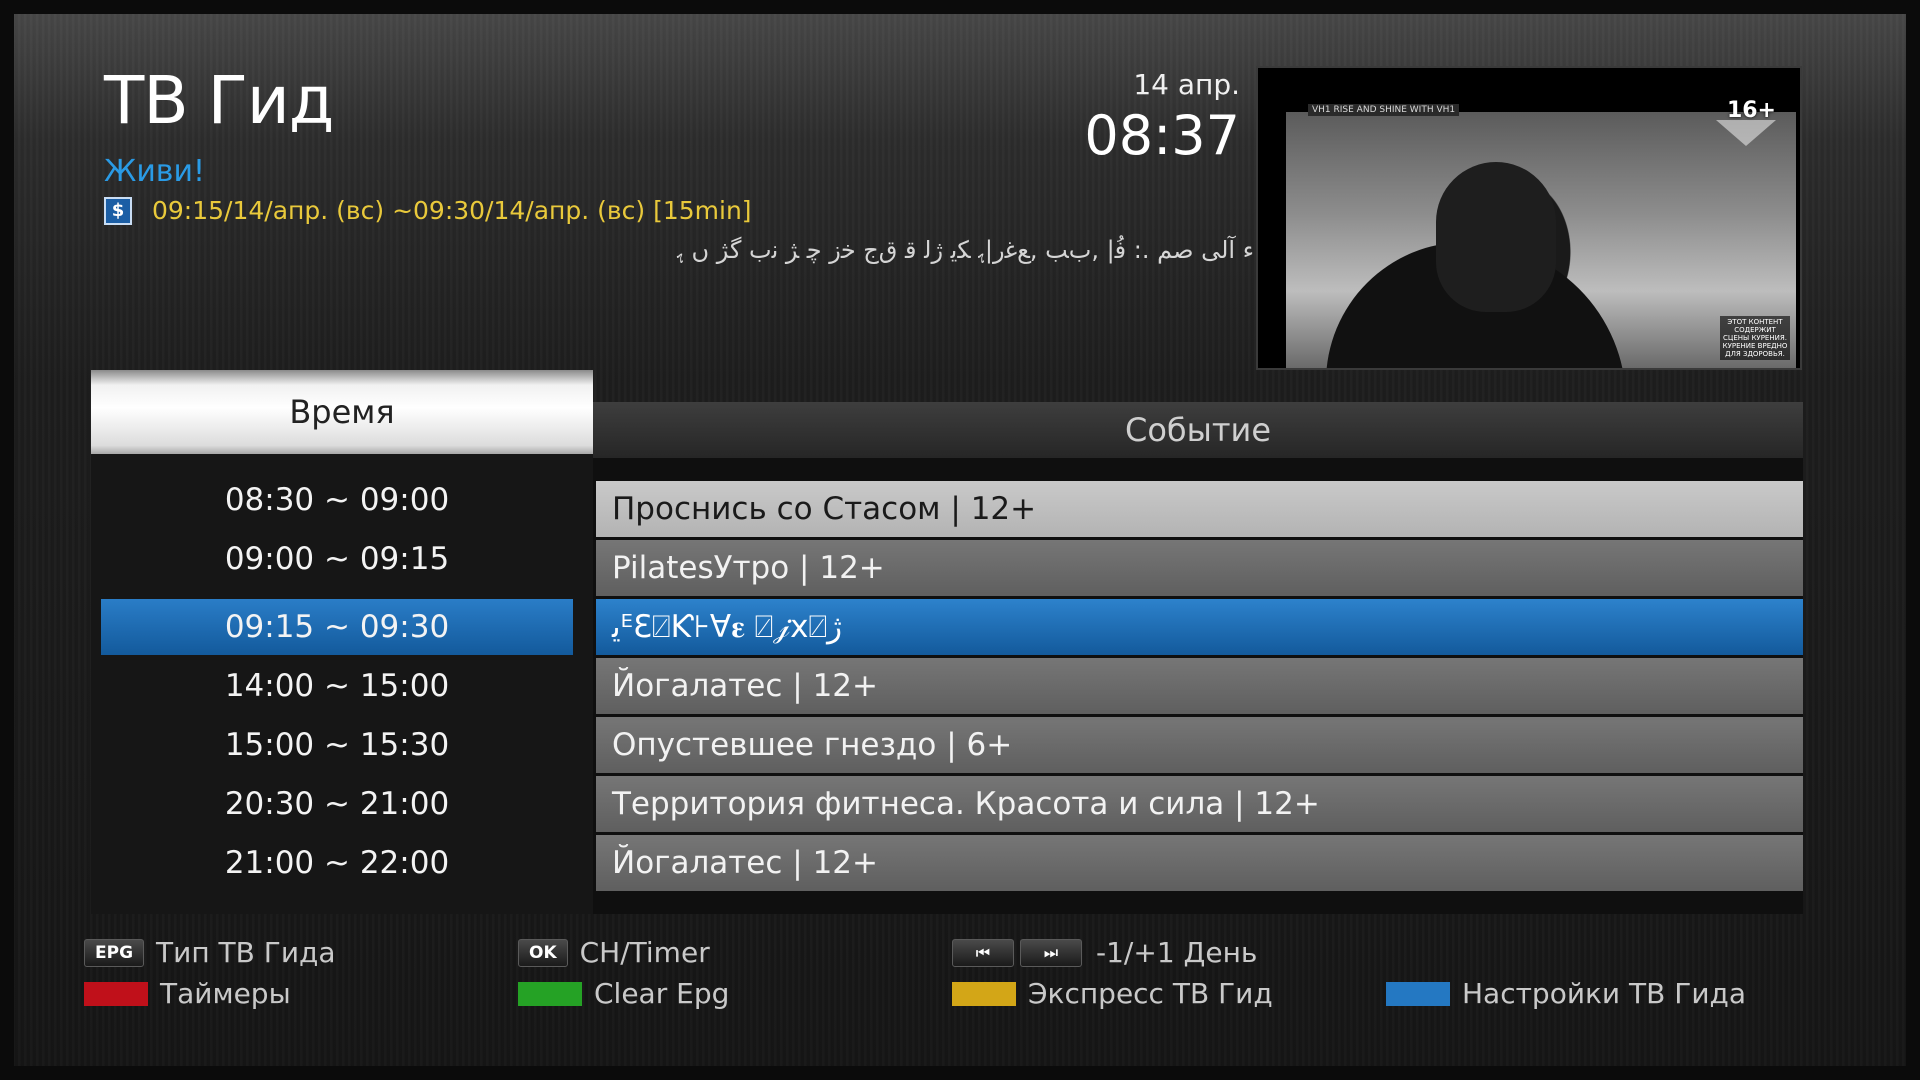 Image resolution: width=1920 pixels, height=1080 pixels. I want to click on legend-day-nav: ⏮ ⏭ -1/+1 День, so click(1104, 952).